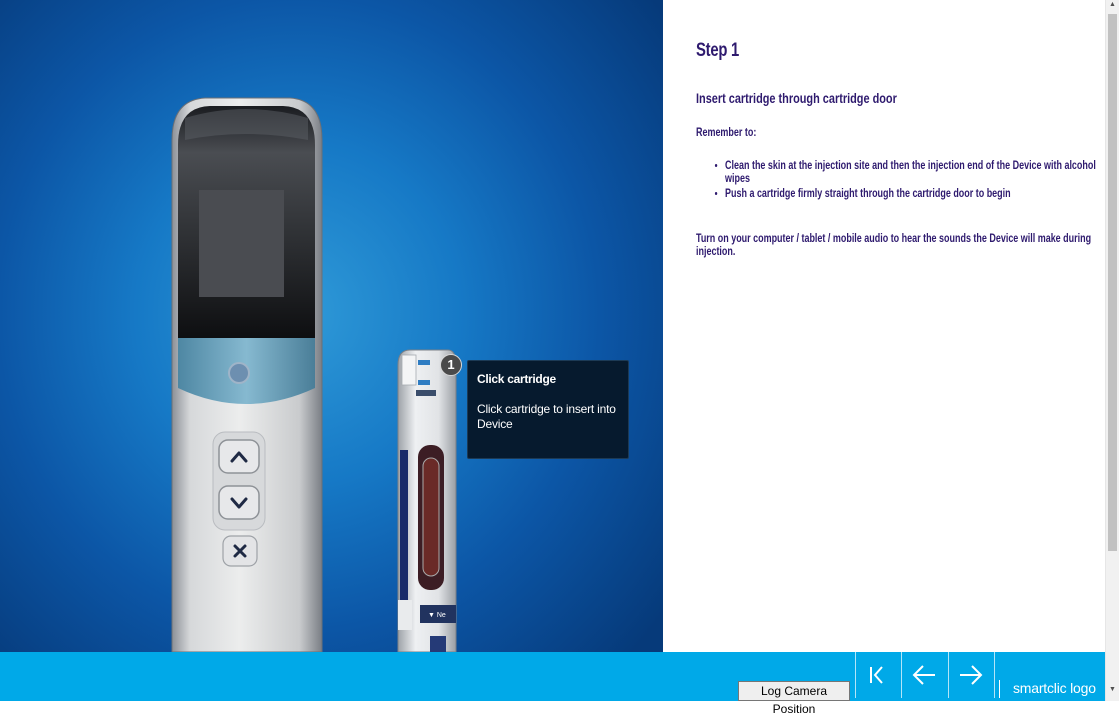 The height and width of the screenshot is (718, 1119). I want to click on step-number-badge: 1, so click(451, 365).